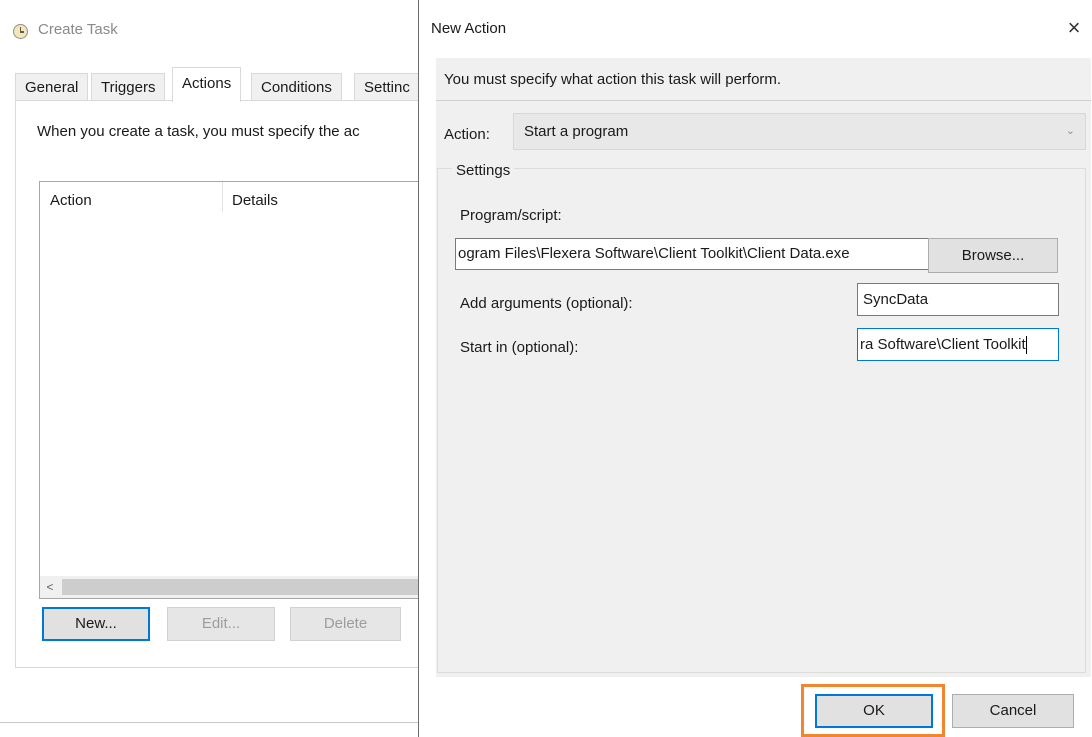 Image resolution: width=1092 pixels, height=737 pixels. I want to click on close-icon: ×, so click(1074, 28).